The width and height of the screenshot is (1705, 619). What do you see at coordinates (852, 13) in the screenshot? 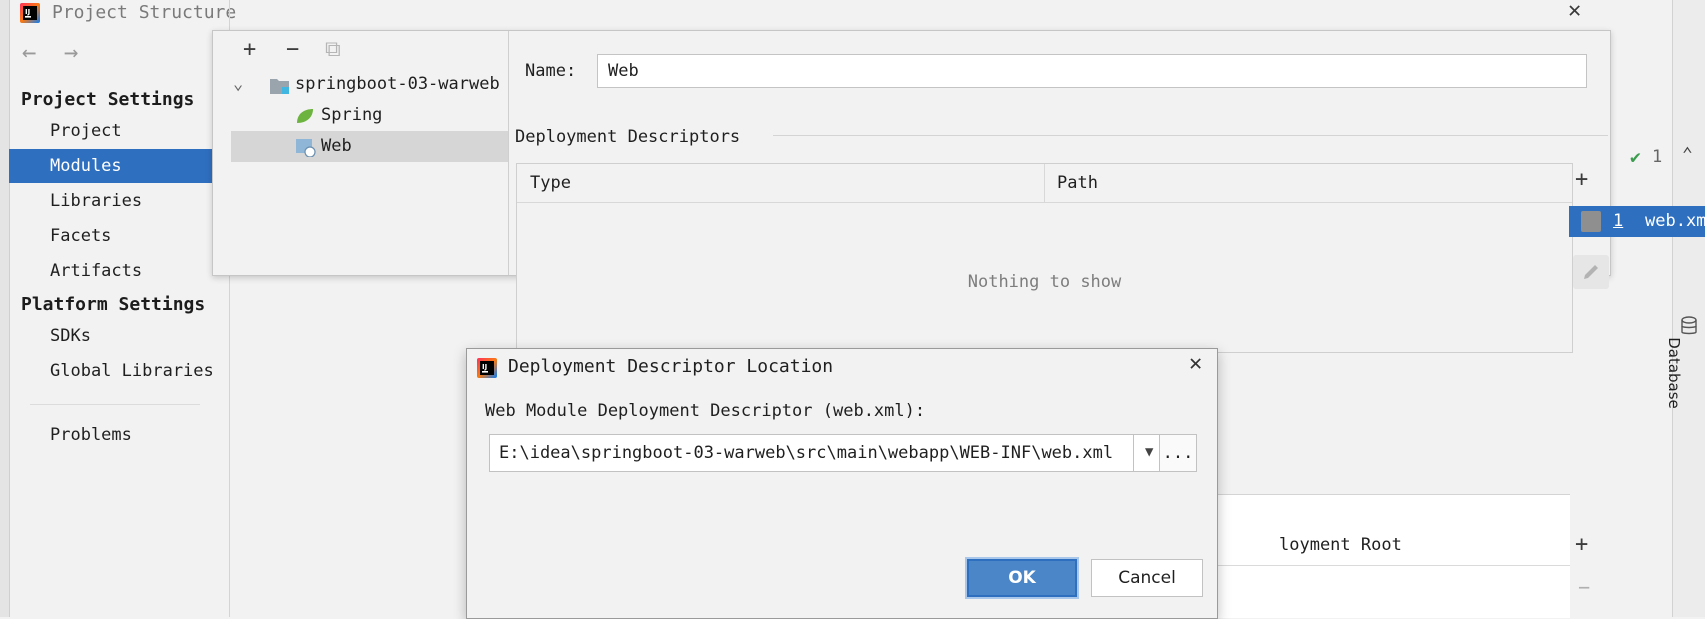
I see `title-bar: IJ Project Structure ✕` at bounding box center [852, 13].